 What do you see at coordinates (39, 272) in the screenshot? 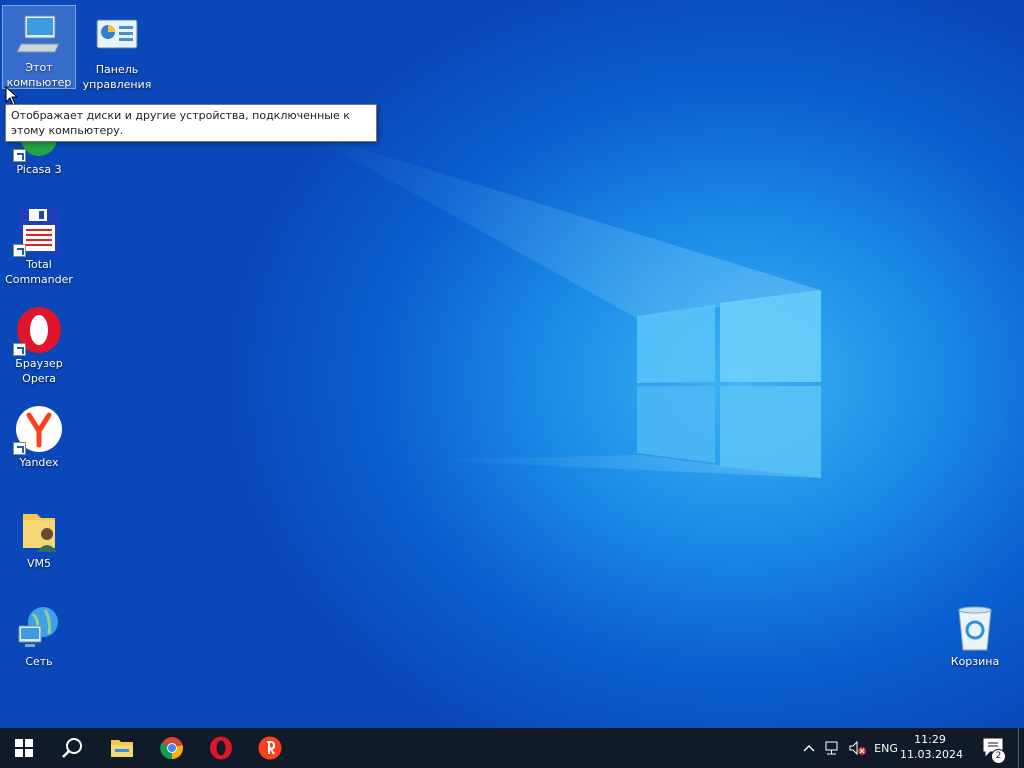
I see `desktop-icon-label: Total Commander` at bounding box center [39, 272].